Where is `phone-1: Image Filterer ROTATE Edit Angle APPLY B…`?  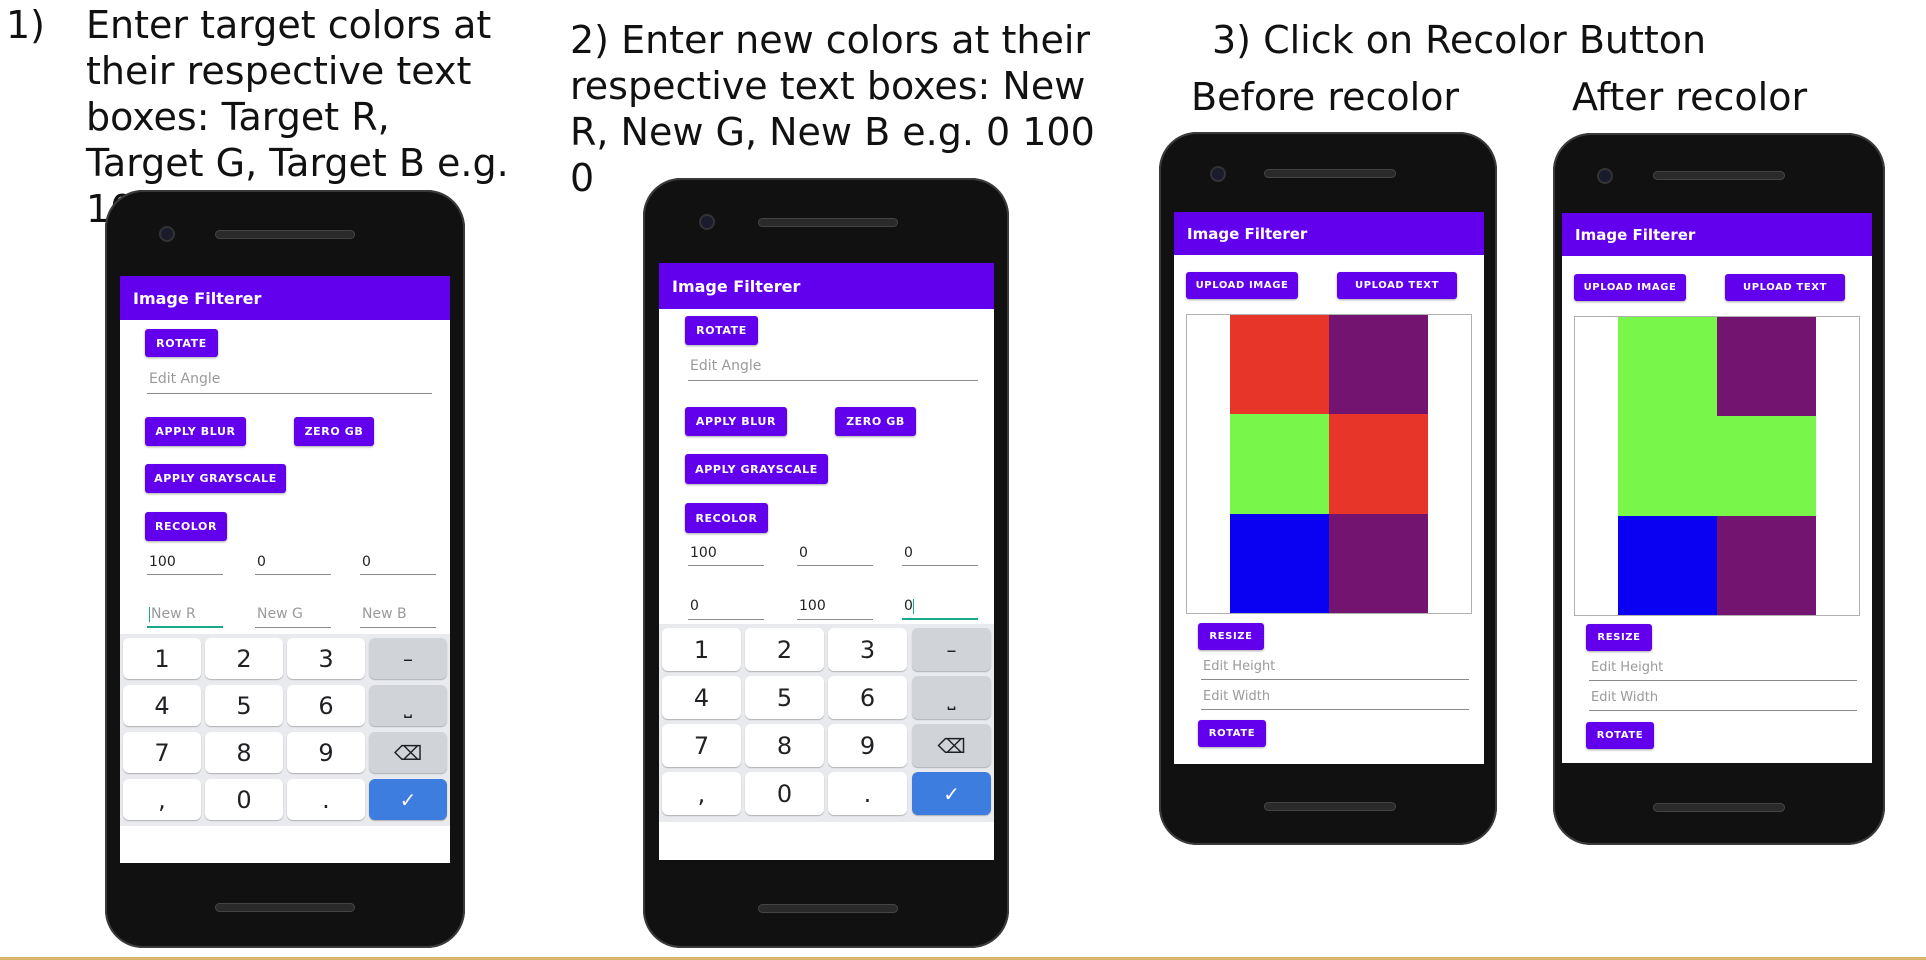 phone-1: Image Filterer ROTATE Edit Angle APPLY B… is located at coordinates (285, 569).